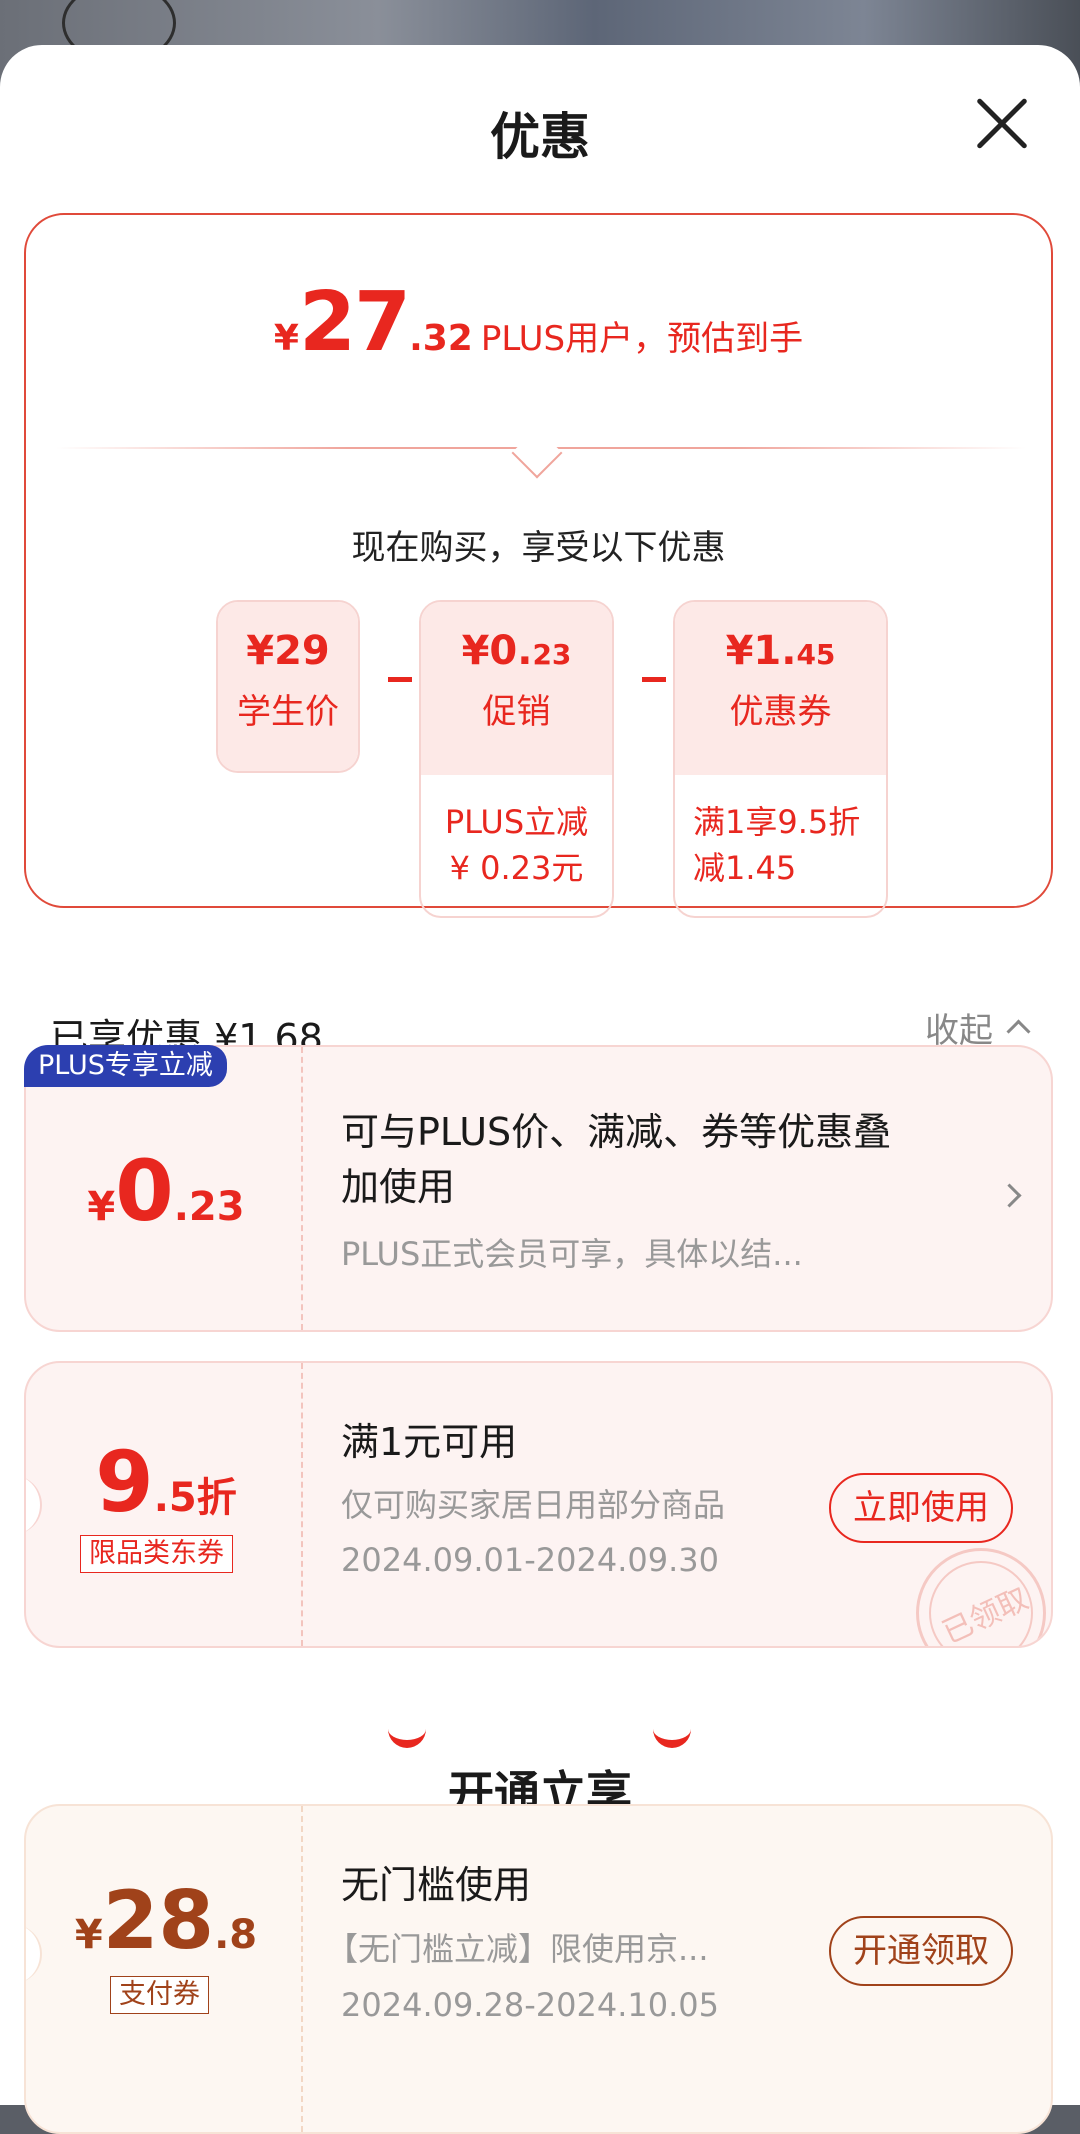  What do you see at coordinates (1002, 123) in the screenshot?
I see `close-icon` at bounding box center [1002, 123].